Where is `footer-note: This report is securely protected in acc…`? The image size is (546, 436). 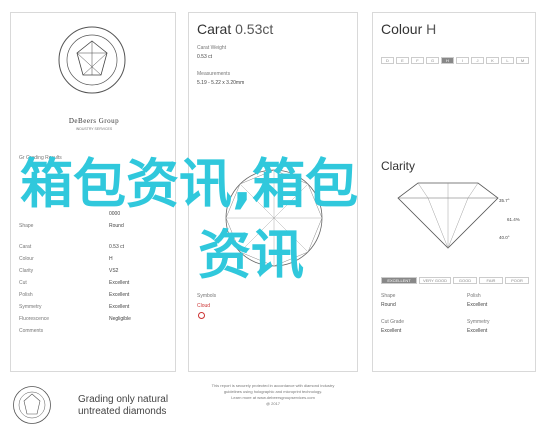 footer-note: This report is securely protected in acc… is located at coordinates (273, 395).